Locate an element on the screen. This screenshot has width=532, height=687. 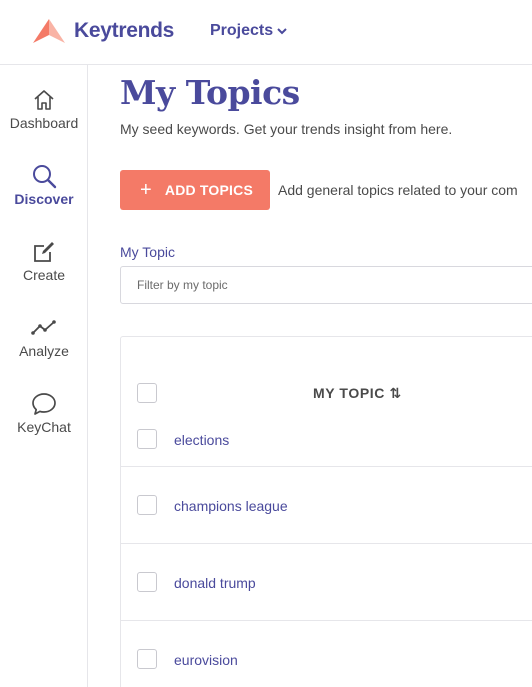
projects-label: Projects is located at coordinates (242, 30).